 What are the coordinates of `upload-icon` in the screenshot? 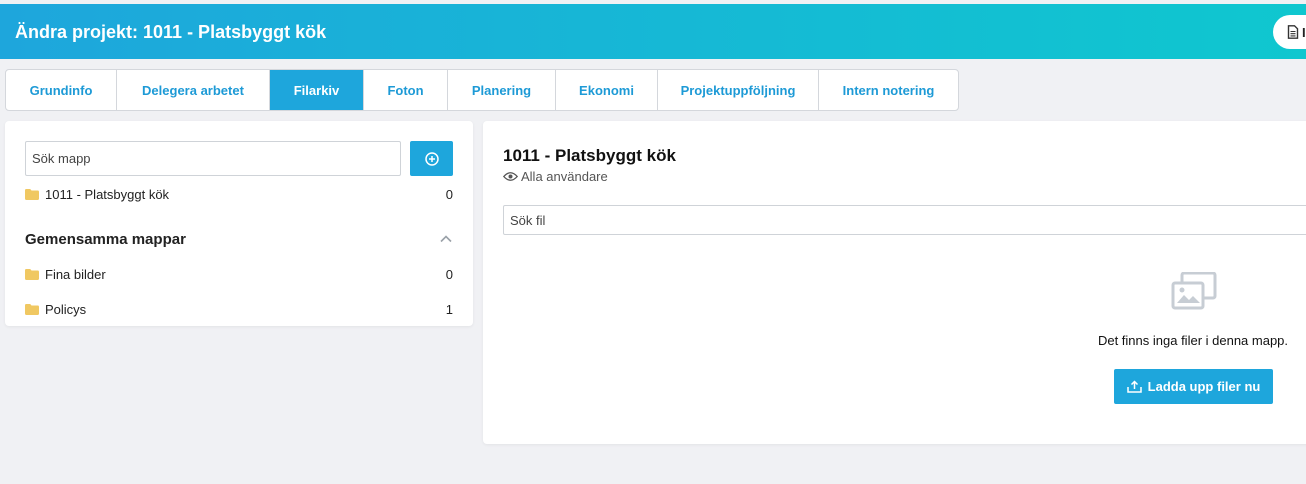 It's located at (1134, 386).